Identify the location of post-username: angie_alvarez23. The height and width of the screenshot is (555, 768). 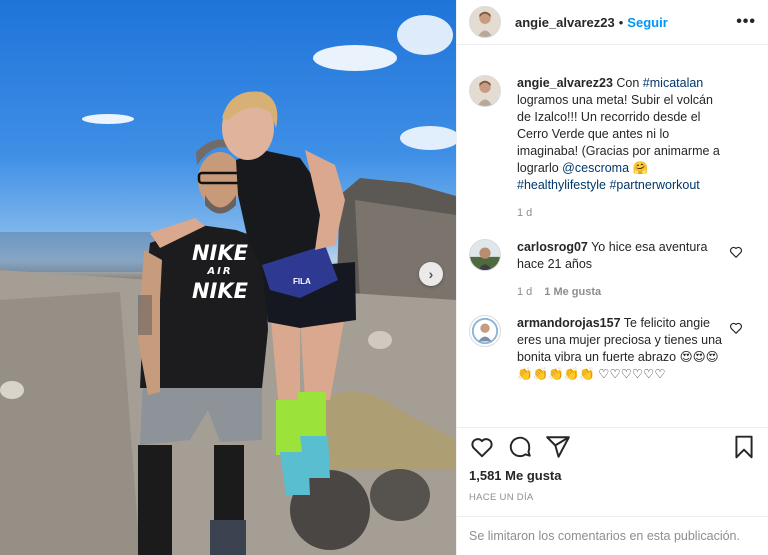
(565, 22).